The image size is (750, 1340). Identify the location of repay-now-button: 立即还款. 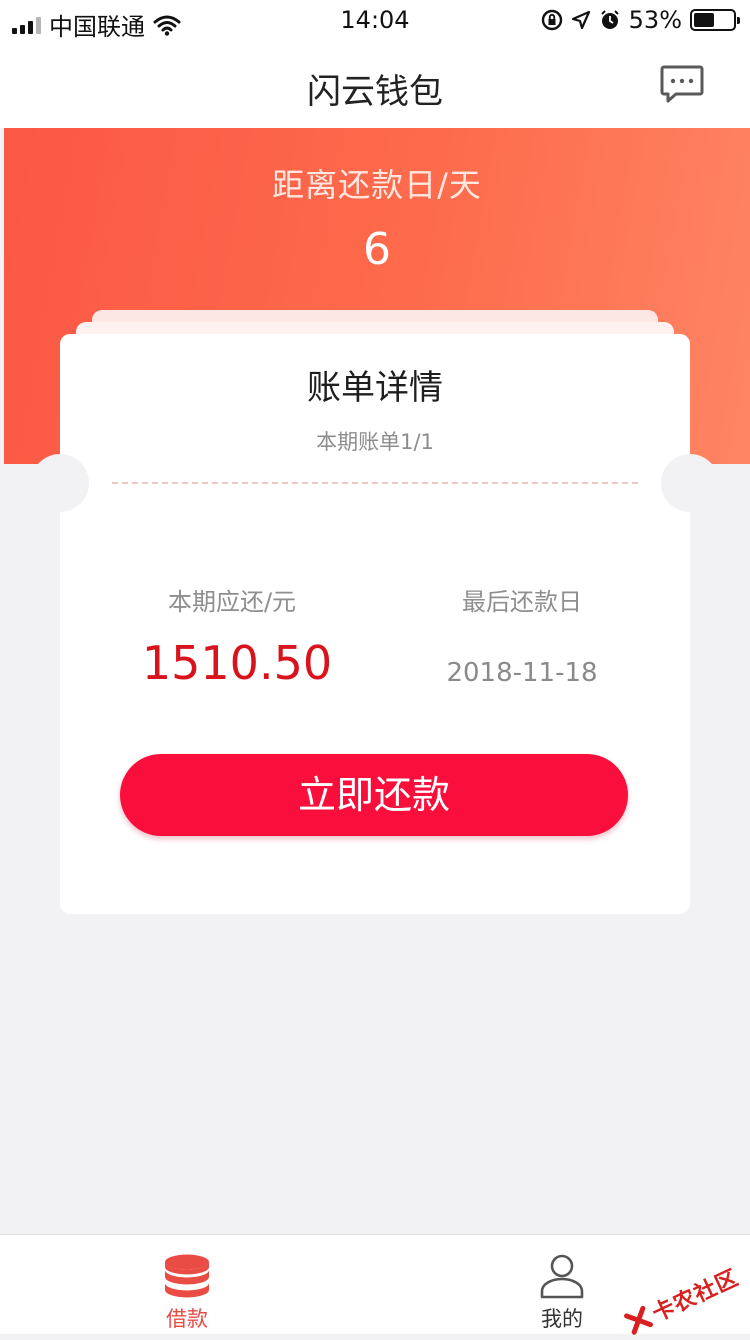
(374, 795).